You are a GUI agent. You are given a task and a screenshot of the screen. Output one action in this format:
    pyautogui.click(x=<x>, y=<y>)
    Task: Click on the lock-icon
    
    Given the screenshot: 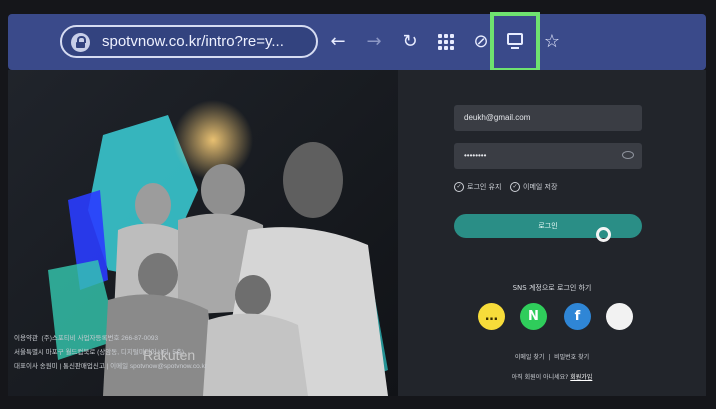 What is the action you would take?
    pyautogui.click(x=80, y=42)
    